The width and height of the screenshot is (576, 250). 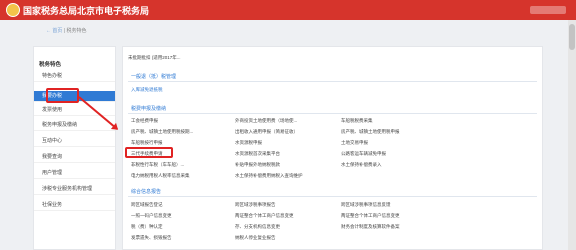 I want to click on service-item: 财务会计制度及核算软件备案, so click(x=370, y=227).